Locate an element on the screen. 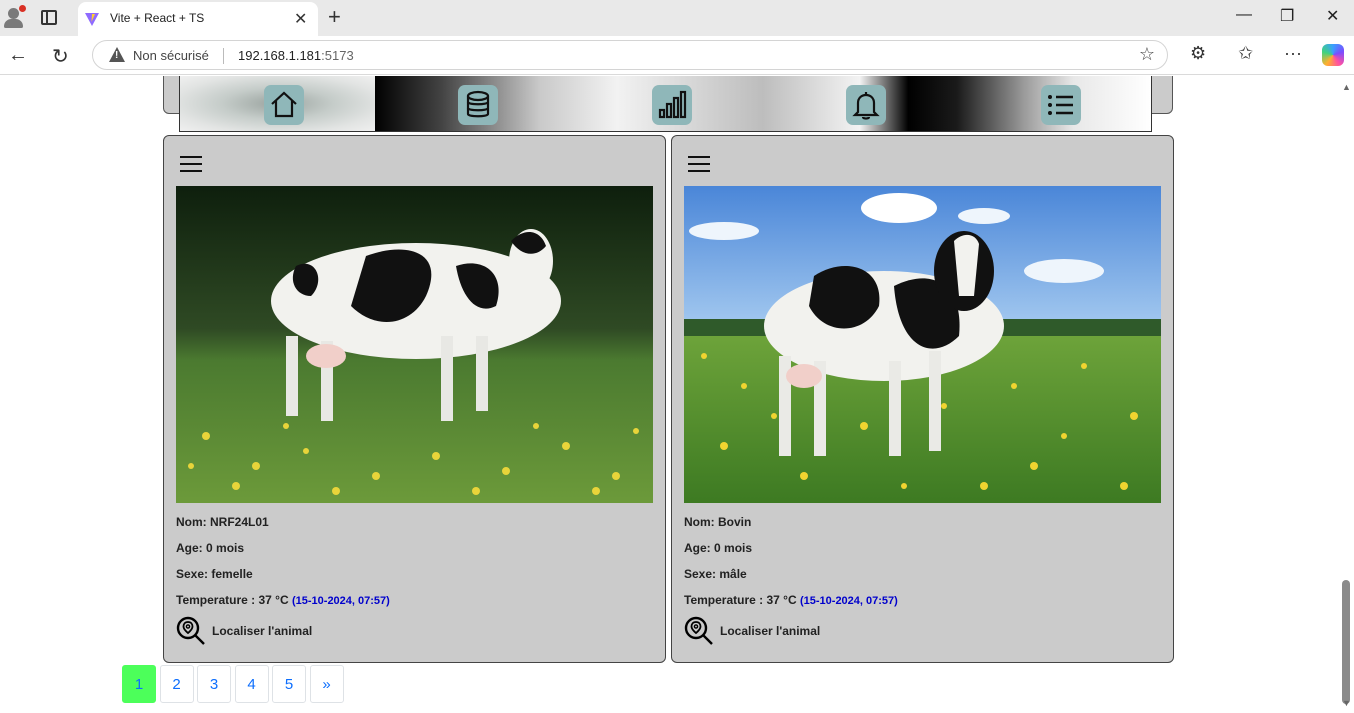 The height and width of the screenshot is (713, 1354). nav-notifications-button is located at coordinates (866, 105).